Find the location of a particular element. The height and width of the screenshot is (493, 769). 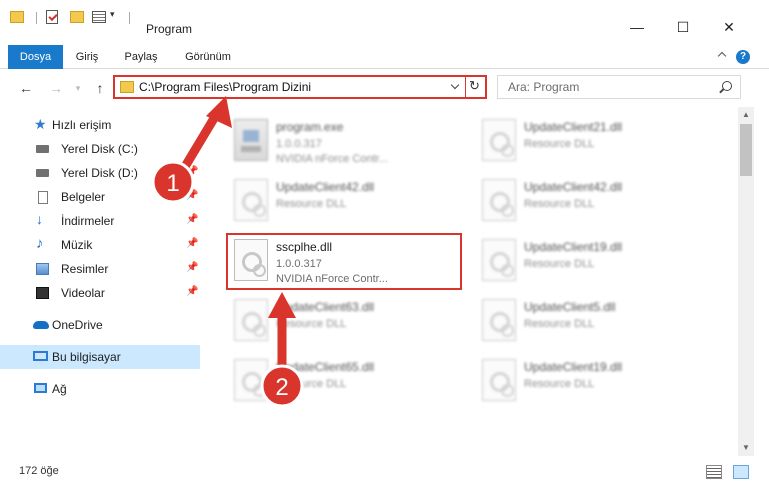

maximize-button: ☐ is located at coordinates (683, 29).